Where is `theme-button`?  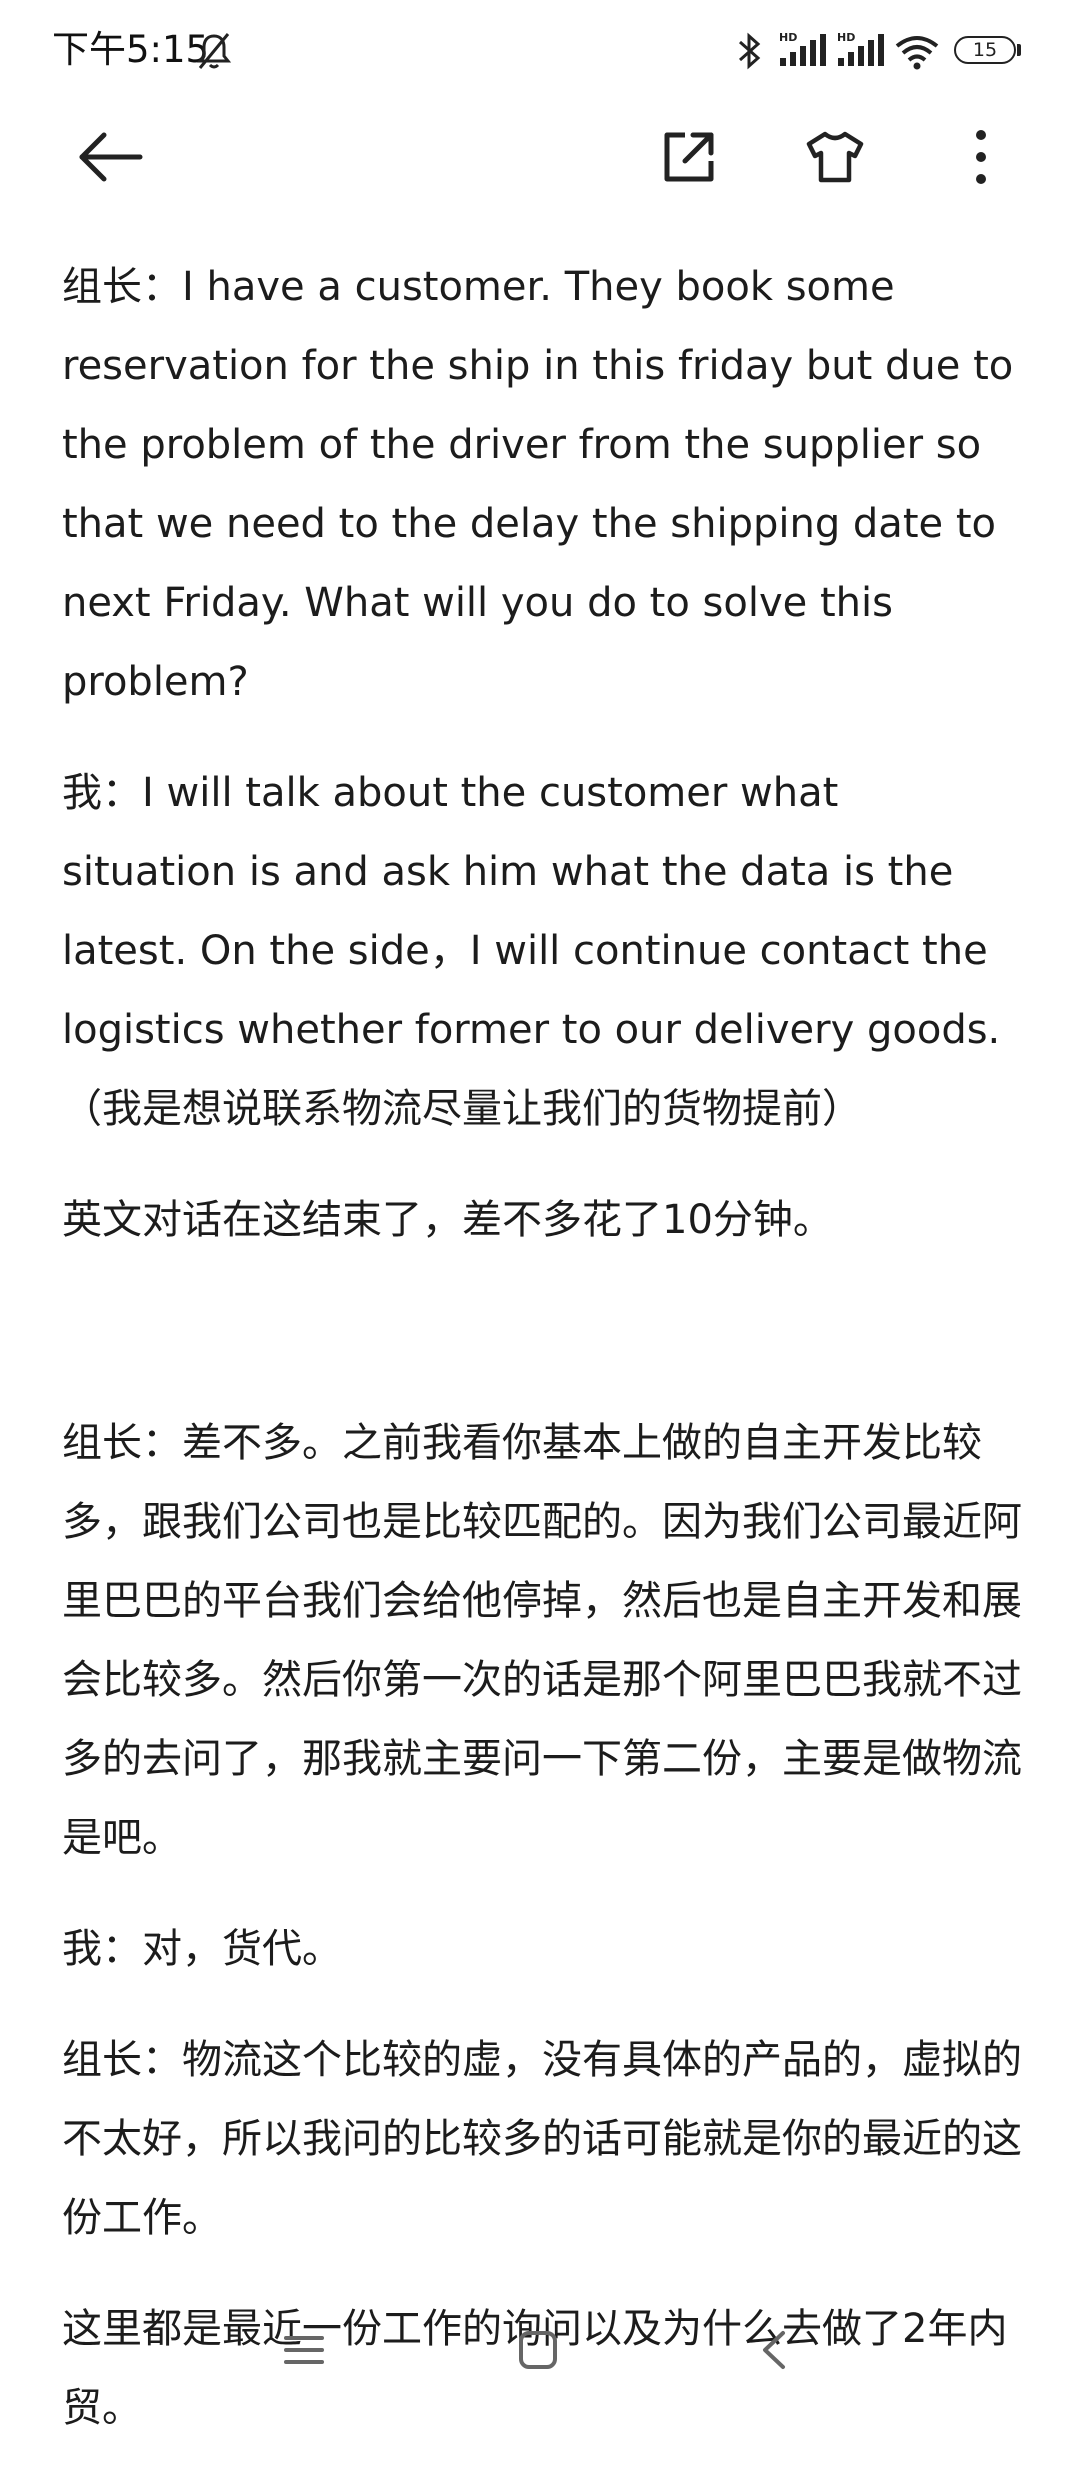 theme-button is located at coordinates (835, 157).